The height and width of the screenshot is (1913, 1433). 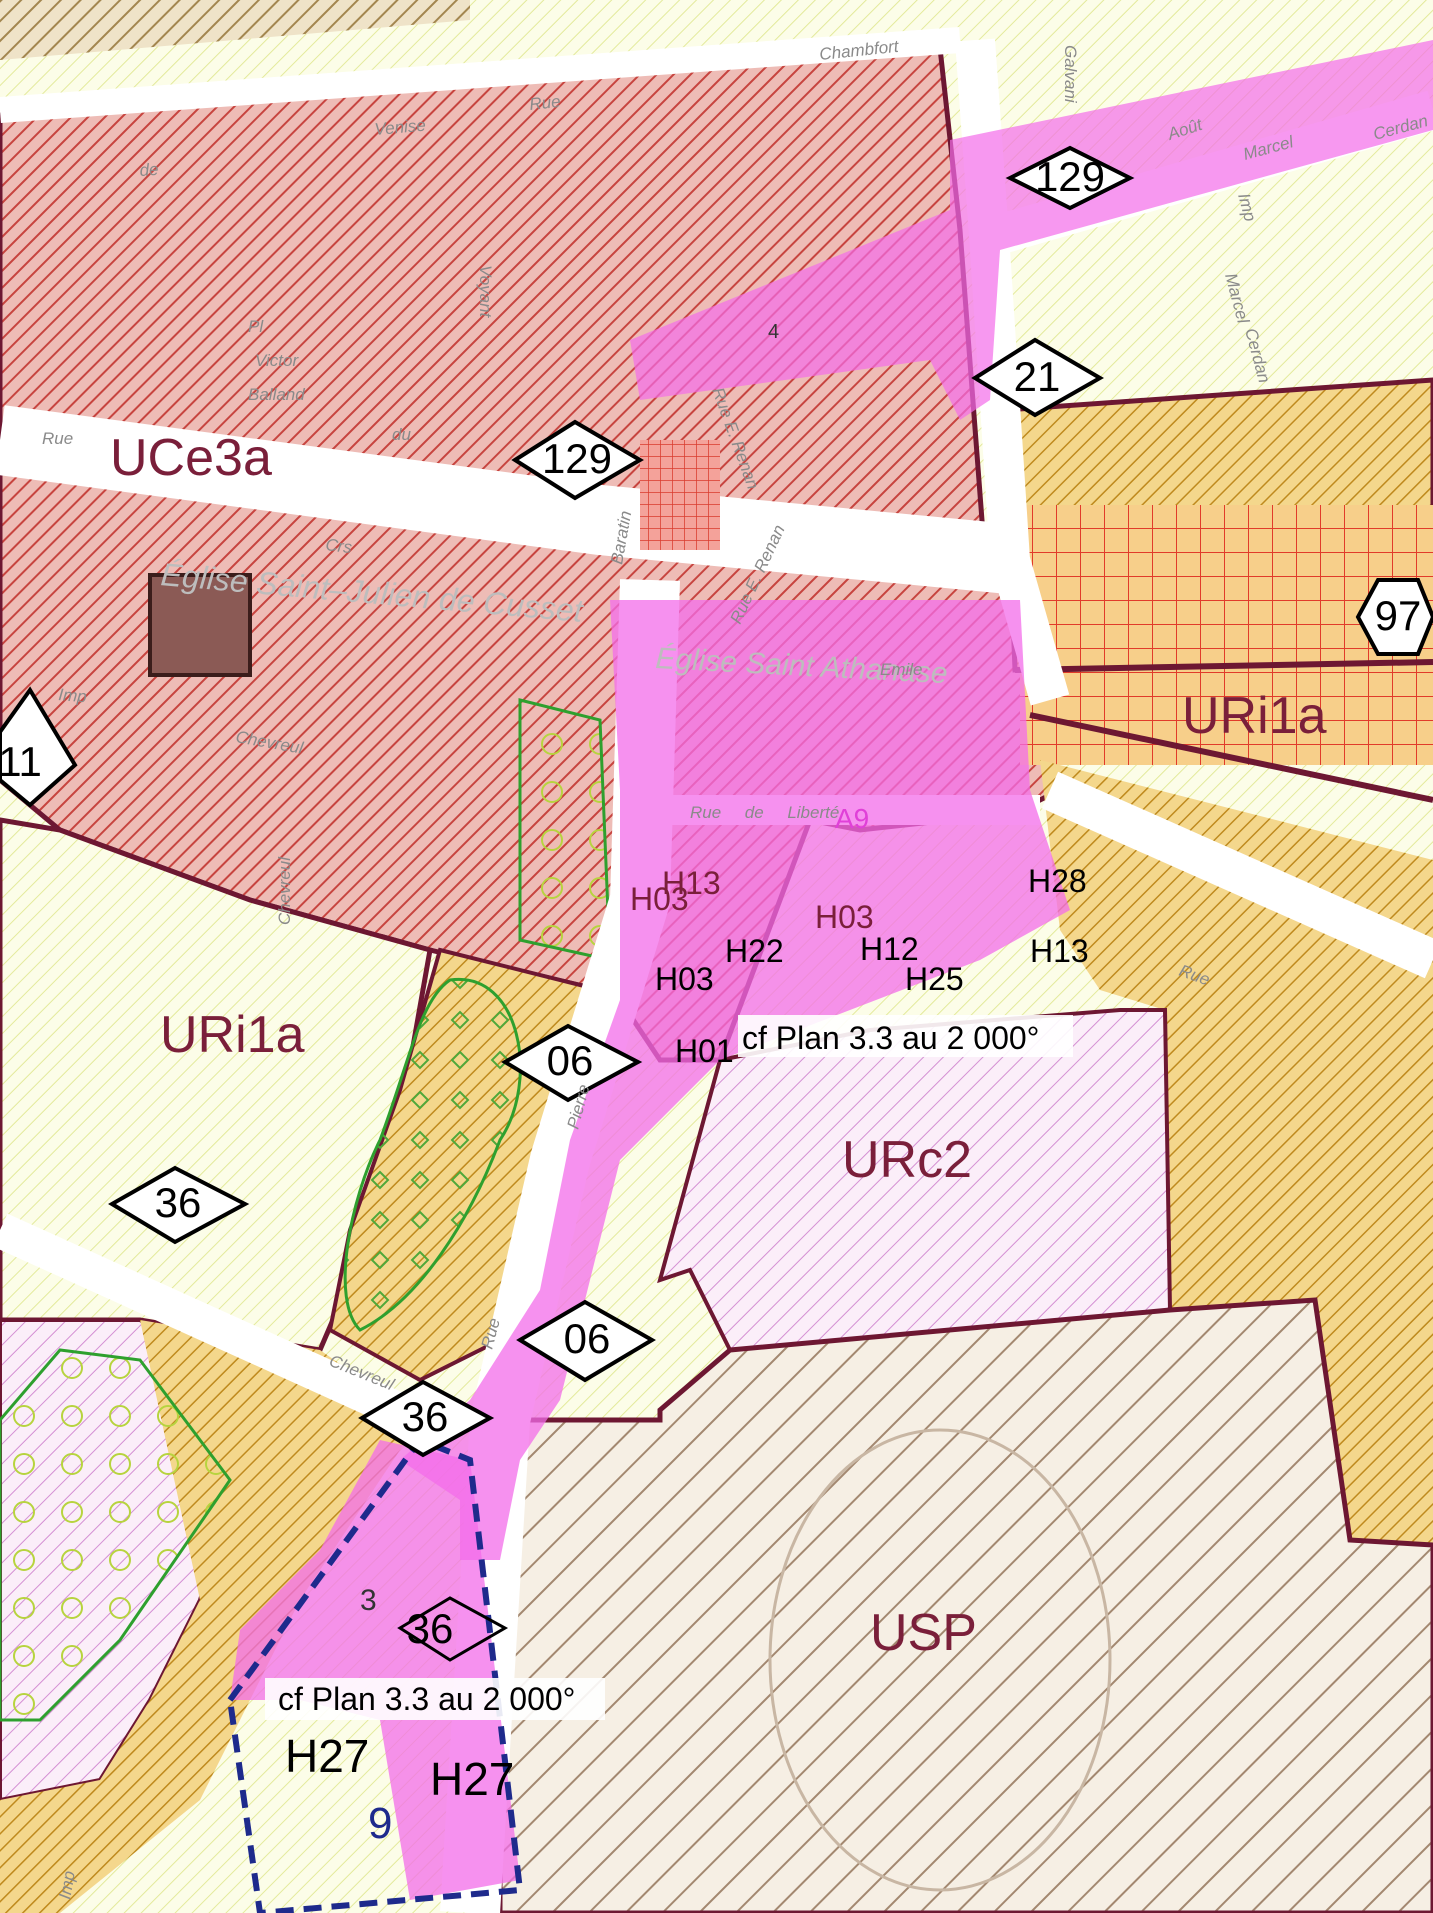 I want to click on grid-patch, so click(x=680, y=495).